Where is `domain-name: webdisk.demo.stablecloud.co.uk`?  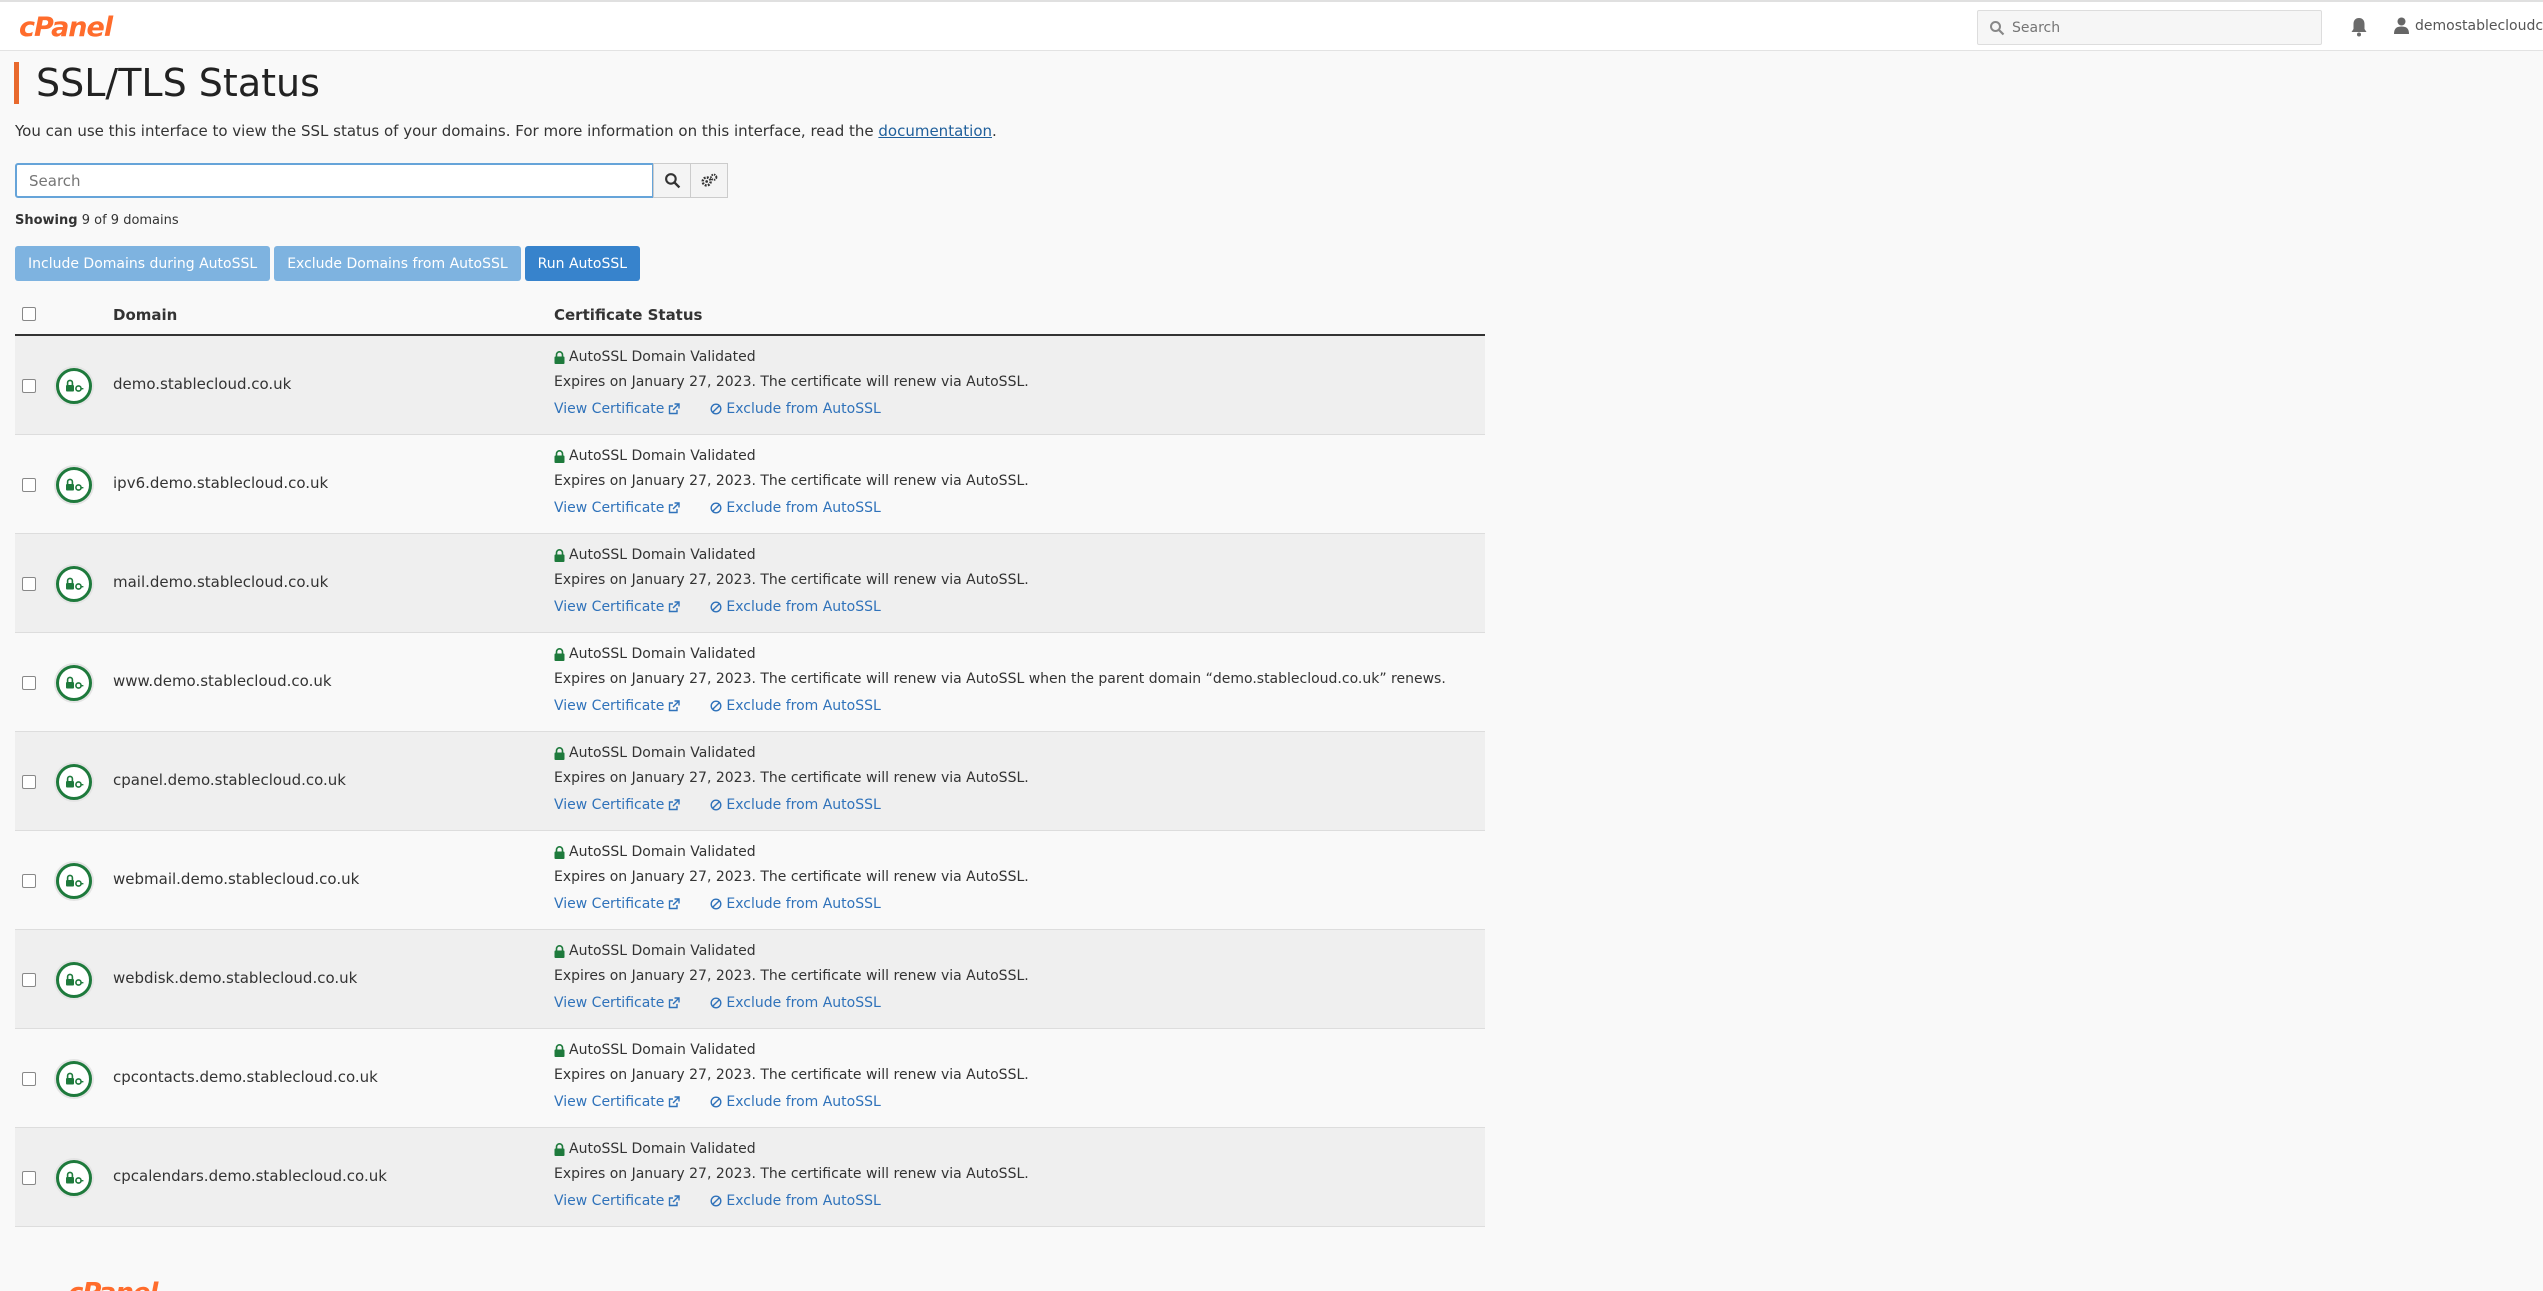 domain-name: webdisk.demo.stablecloud.co.uk is located at coordinates (235, 978).